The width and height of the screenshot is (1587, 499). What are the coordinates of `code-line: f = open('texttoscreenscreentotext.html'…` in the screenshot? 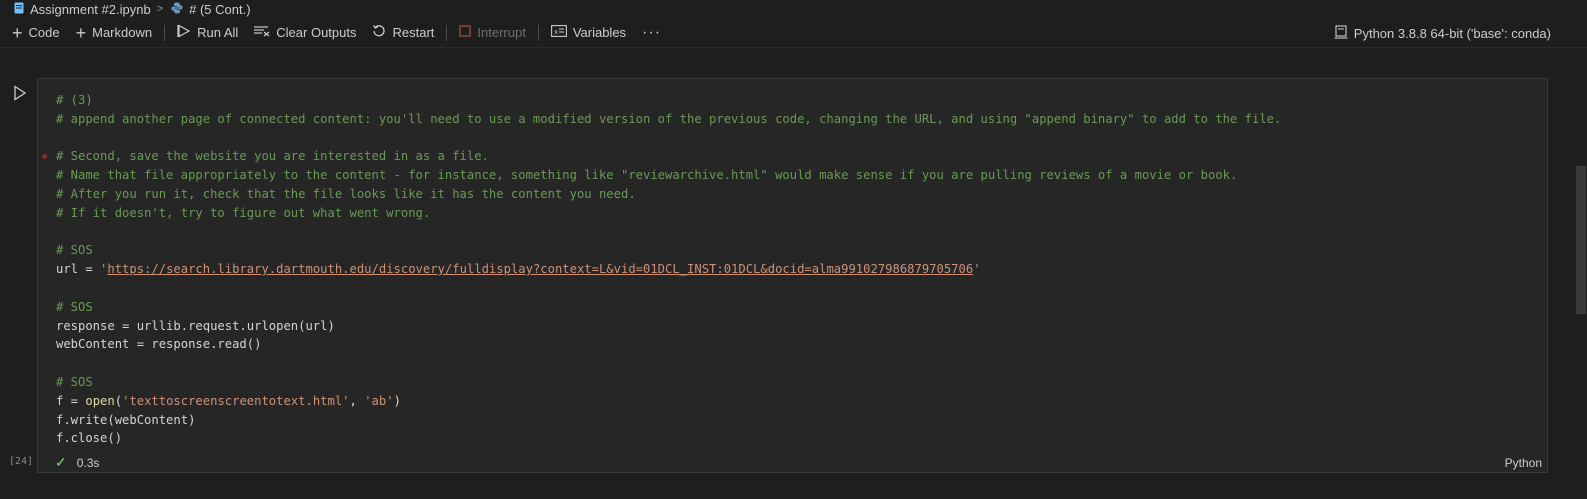 It's located at (668, 401).